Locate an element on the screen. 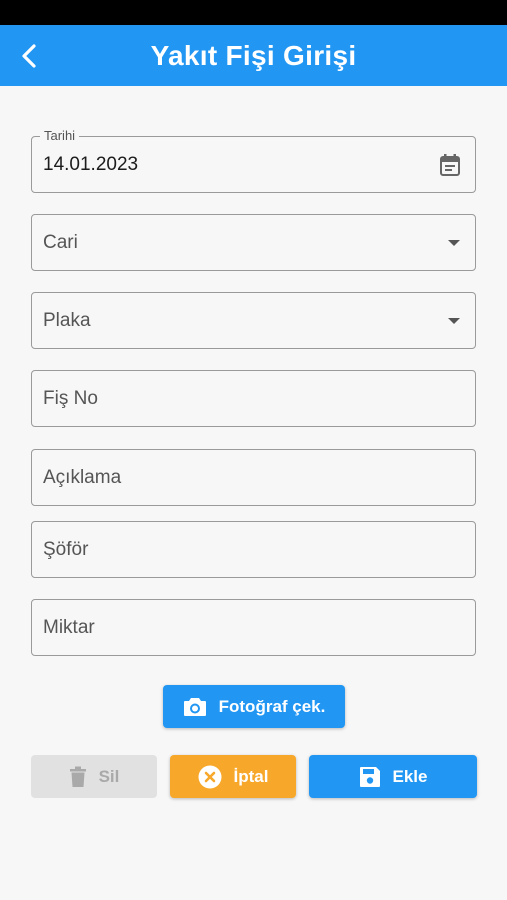 This screenshot has width=507, height=900. calendar-button is located at coordinates (450, 164).